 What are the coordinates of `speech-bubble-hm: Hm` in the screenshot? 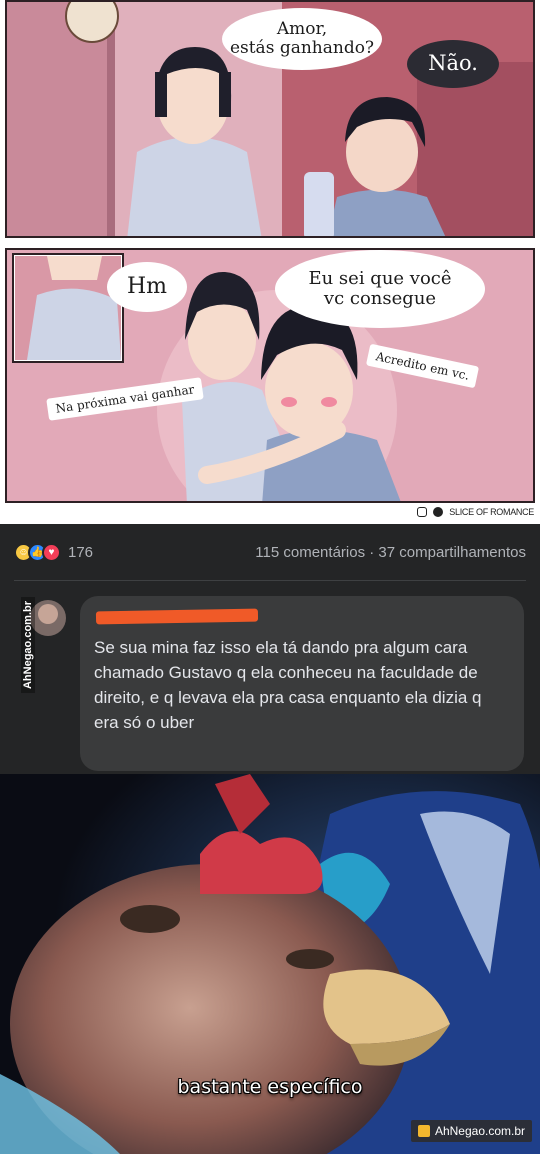 It's located at (147, 287).